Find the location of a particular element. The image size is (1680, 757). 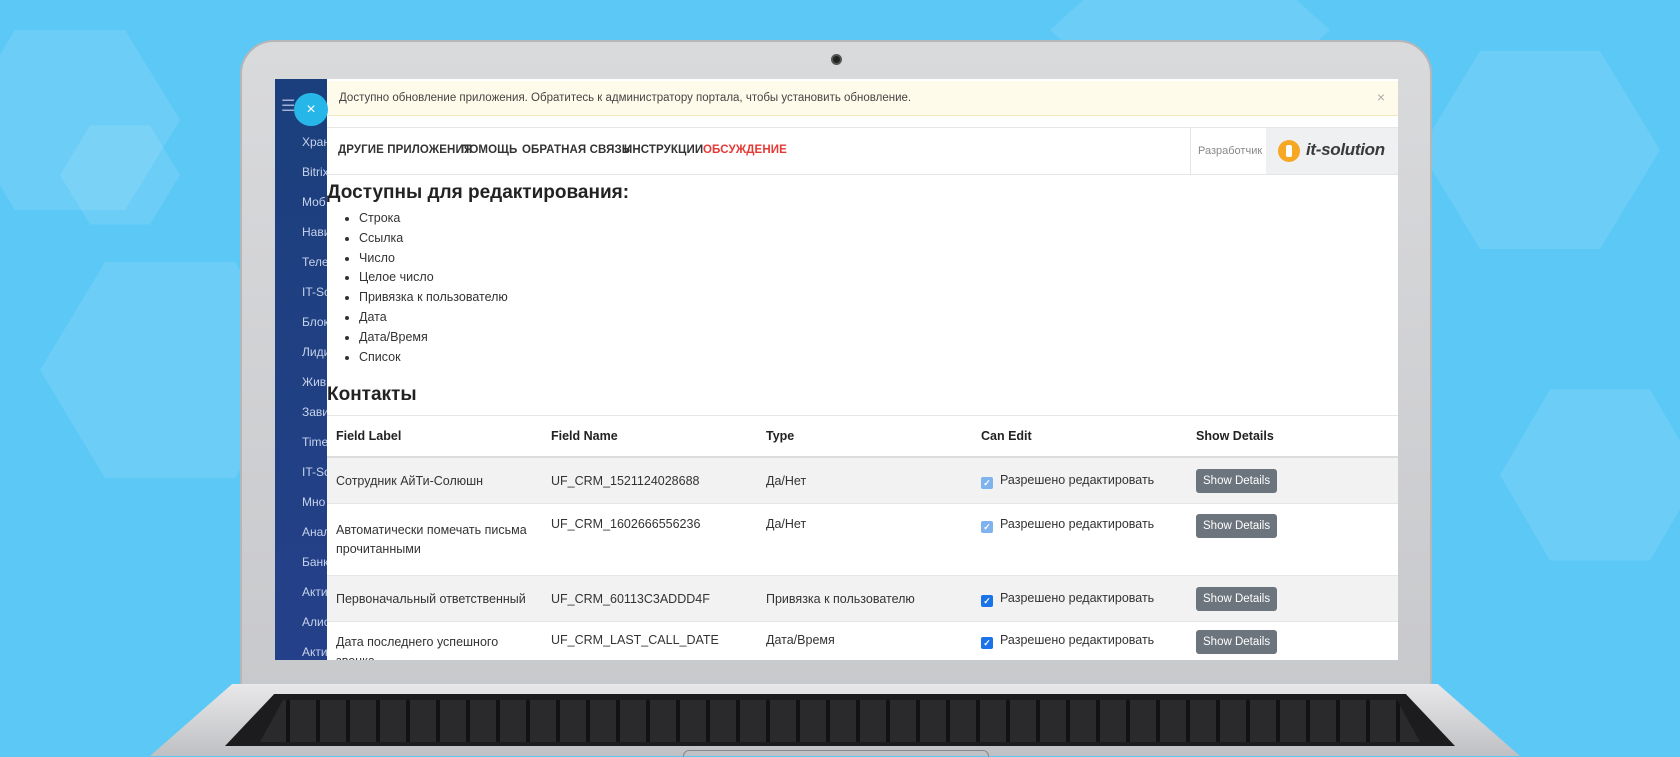

column-header: Type is located at coordinates (864, 436).